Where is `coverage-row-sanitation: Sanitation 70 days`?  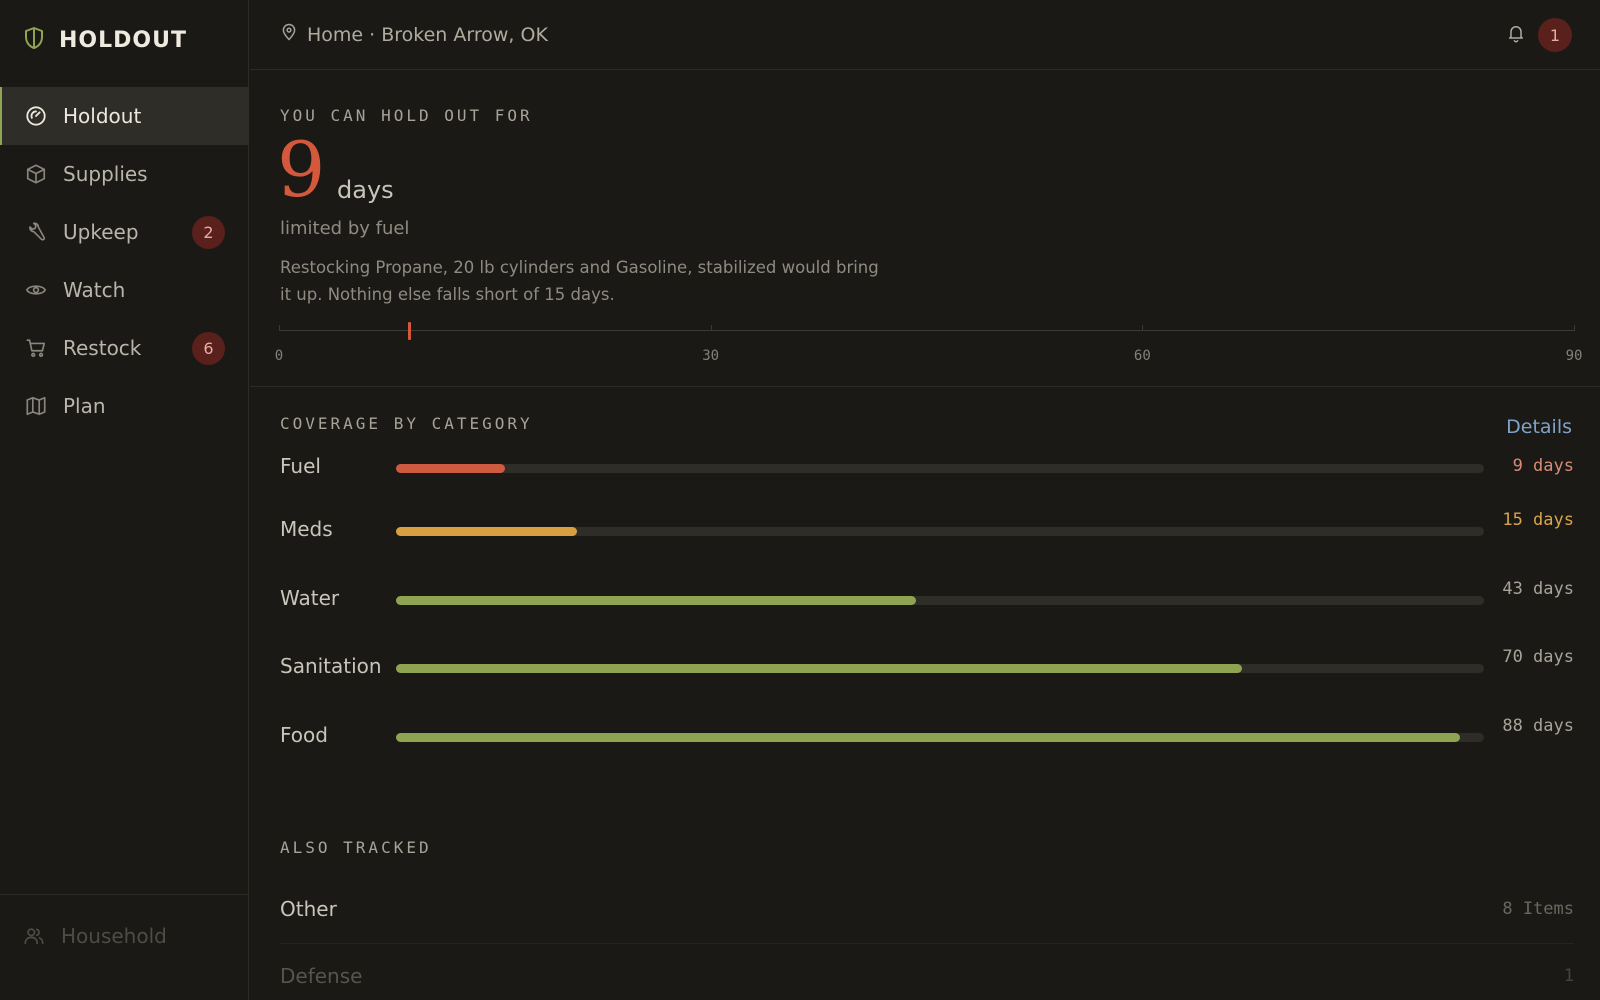
coverage-row-sanitation: Sanitation 70 days is located at coordinates (927, 672).